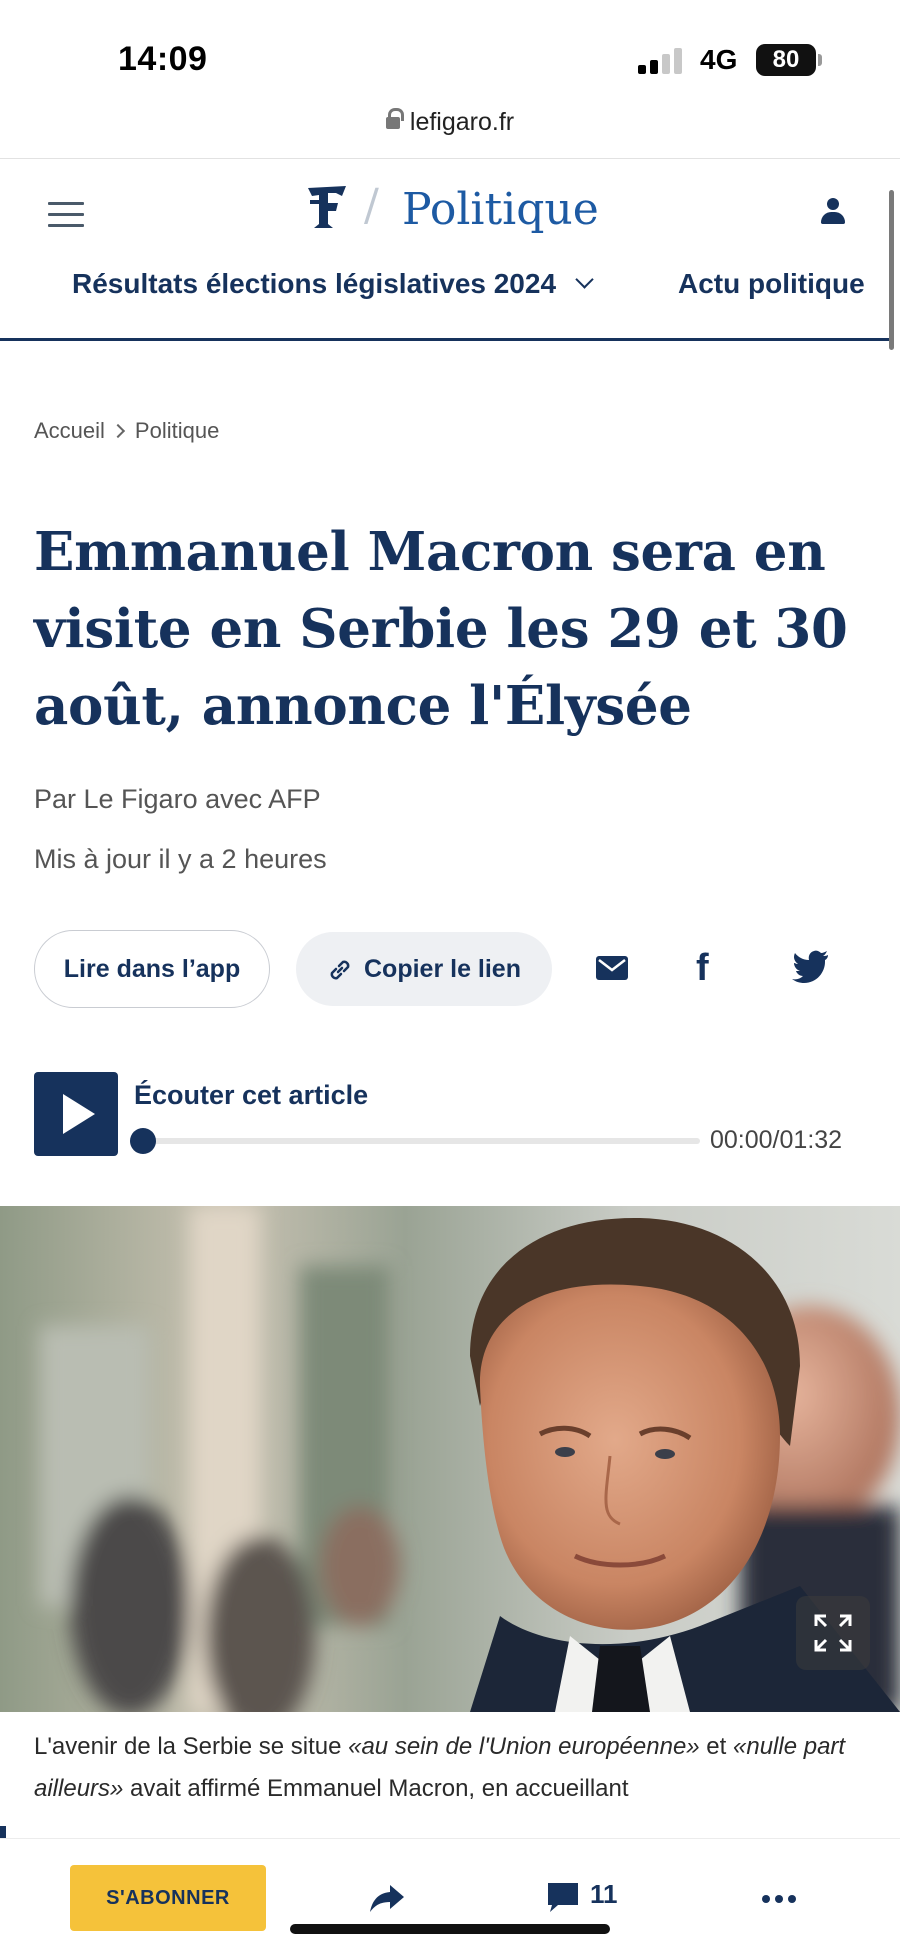 This screenshot has width=900, height=1948. Describe the element at coordinates (422, 1141) in the screenshot. I see `audio-progress-track` at that location.